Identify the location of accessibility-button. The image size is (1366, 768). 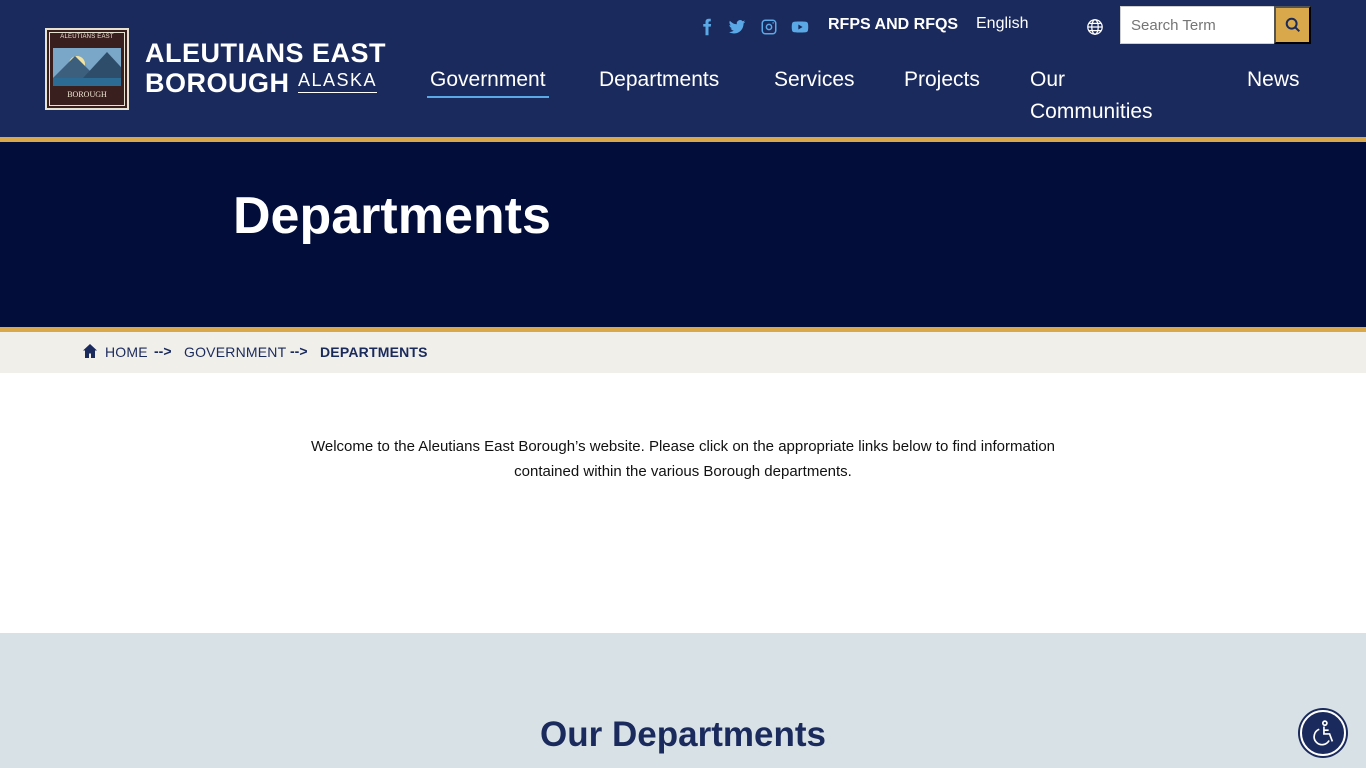
(1323, 733).